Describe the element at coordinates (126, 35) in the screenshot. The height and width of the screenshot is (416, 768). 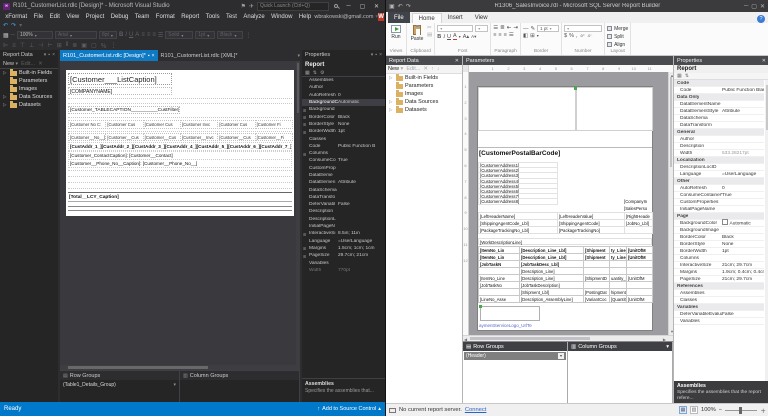
I see `italic-icon: I` at that location.